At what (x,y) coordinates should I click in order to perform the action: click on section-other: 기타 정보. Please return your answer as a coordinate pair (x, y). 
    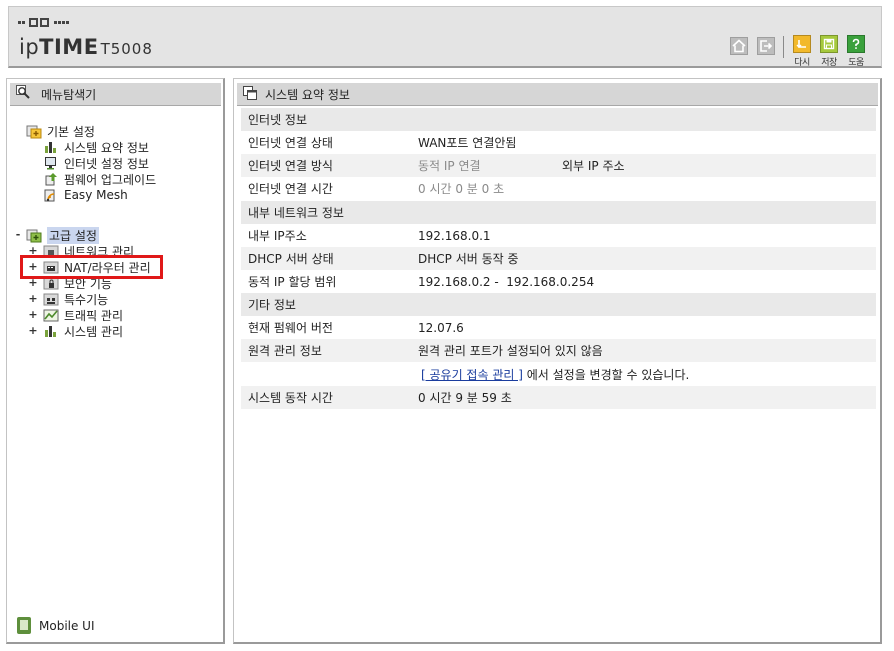
    Looking at the image, I should click on (558, 304).